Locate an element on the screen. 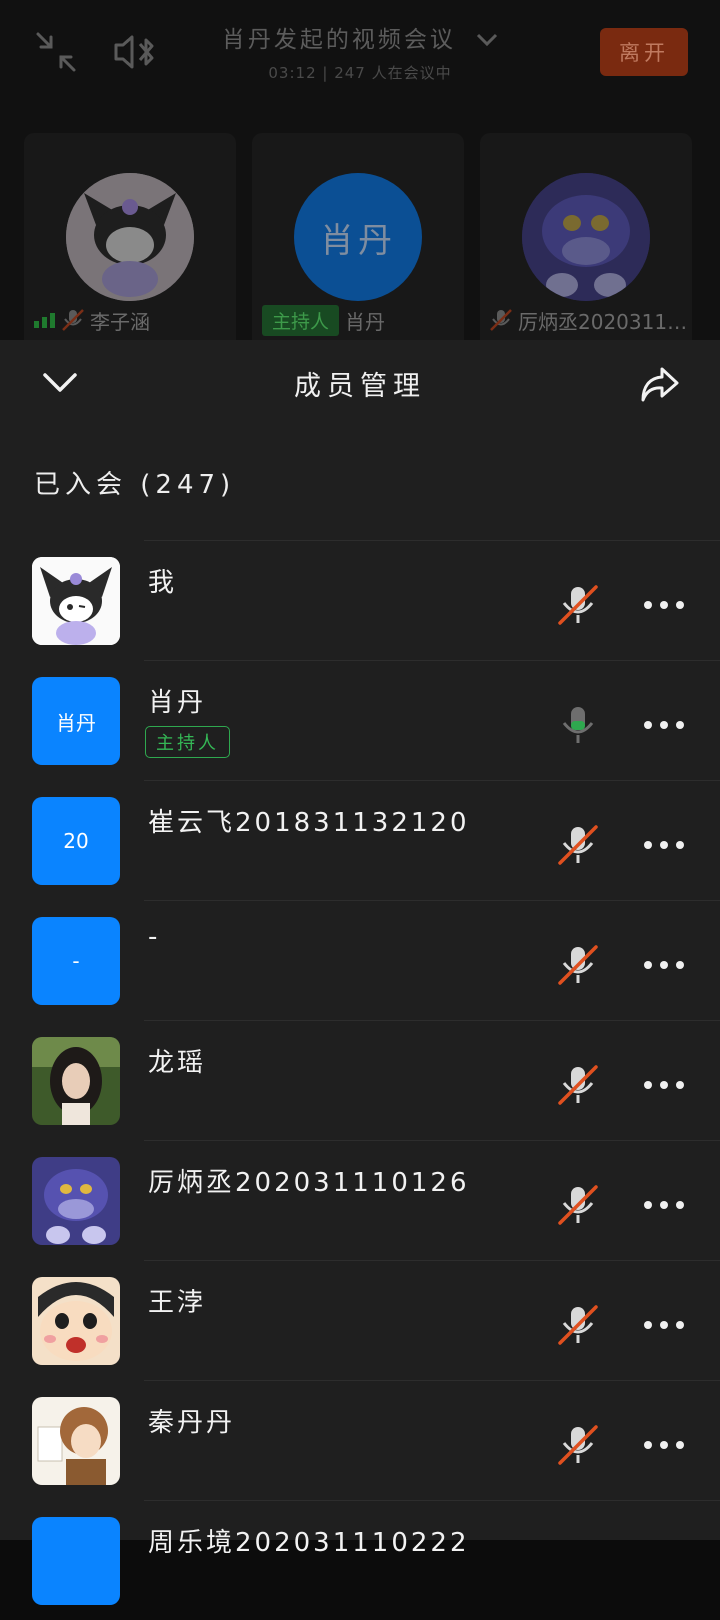  member-row: - - is located at coordinates (360, 960).